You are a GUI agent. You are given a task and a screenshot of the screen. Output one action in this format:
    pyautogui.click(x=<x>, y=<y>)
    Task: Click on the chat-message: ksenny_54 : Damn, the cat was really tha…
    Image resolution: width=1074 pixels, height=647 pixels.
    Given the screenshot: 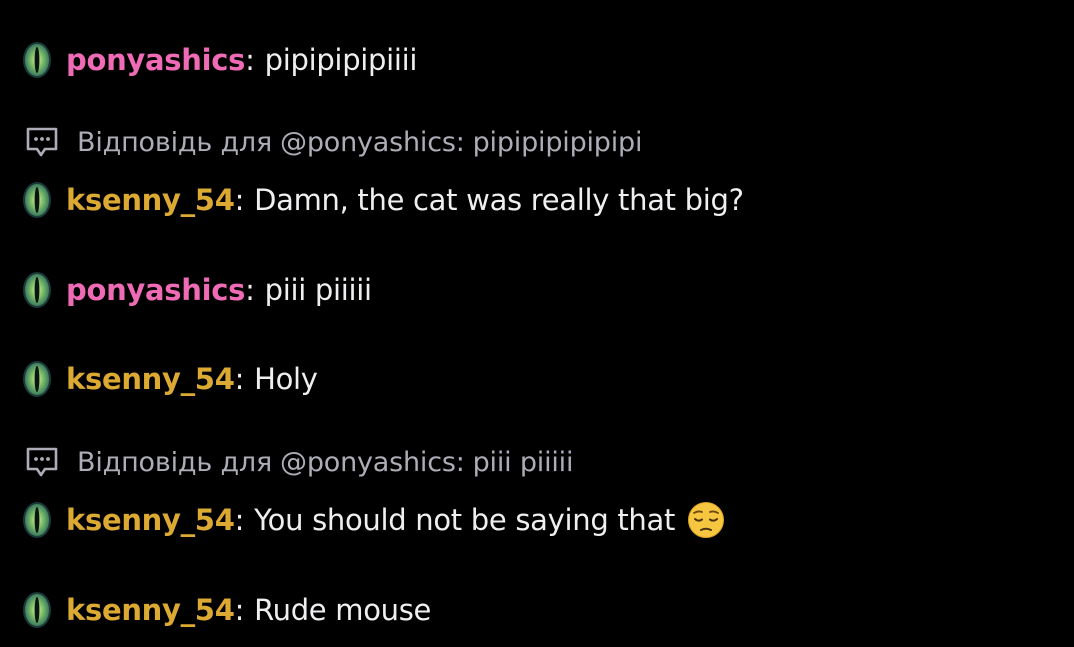 What is the action you would take?
    pyautogui.click(x=383, y=200)
    